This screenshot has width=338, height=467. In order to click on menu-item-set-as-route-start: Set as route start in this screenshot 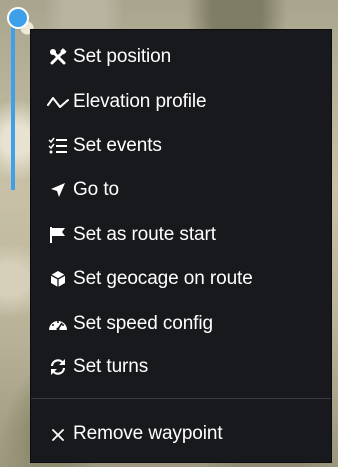, I will do `click(131, 235)`.